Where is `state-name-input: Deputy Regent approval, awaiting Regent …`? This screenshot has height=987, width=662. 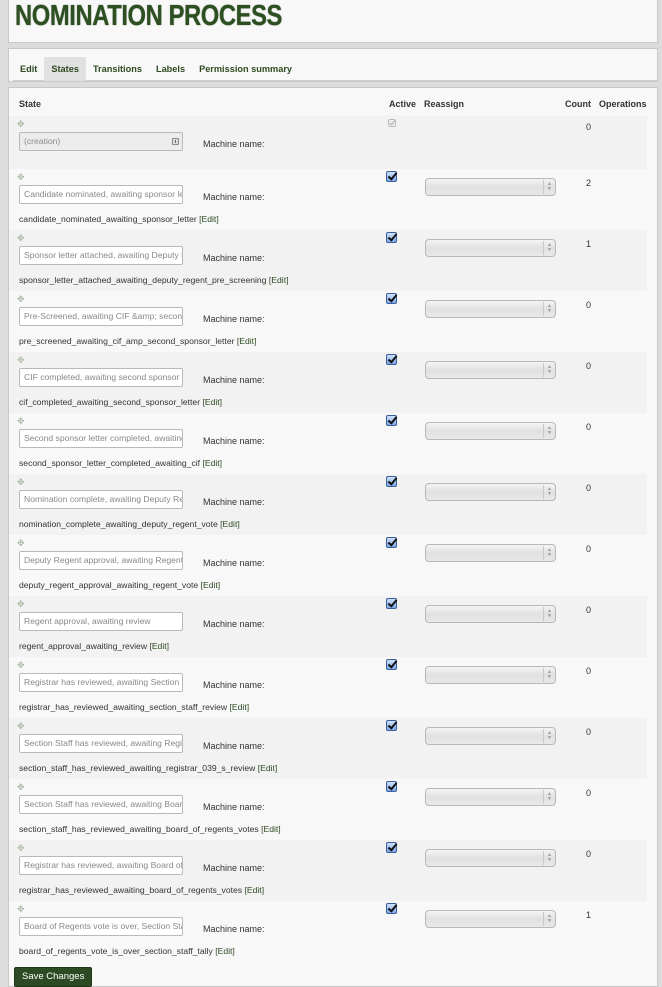 state-name-input: Deputy Regent approval, awaiting Regent … is located at coordinates (101, 560).